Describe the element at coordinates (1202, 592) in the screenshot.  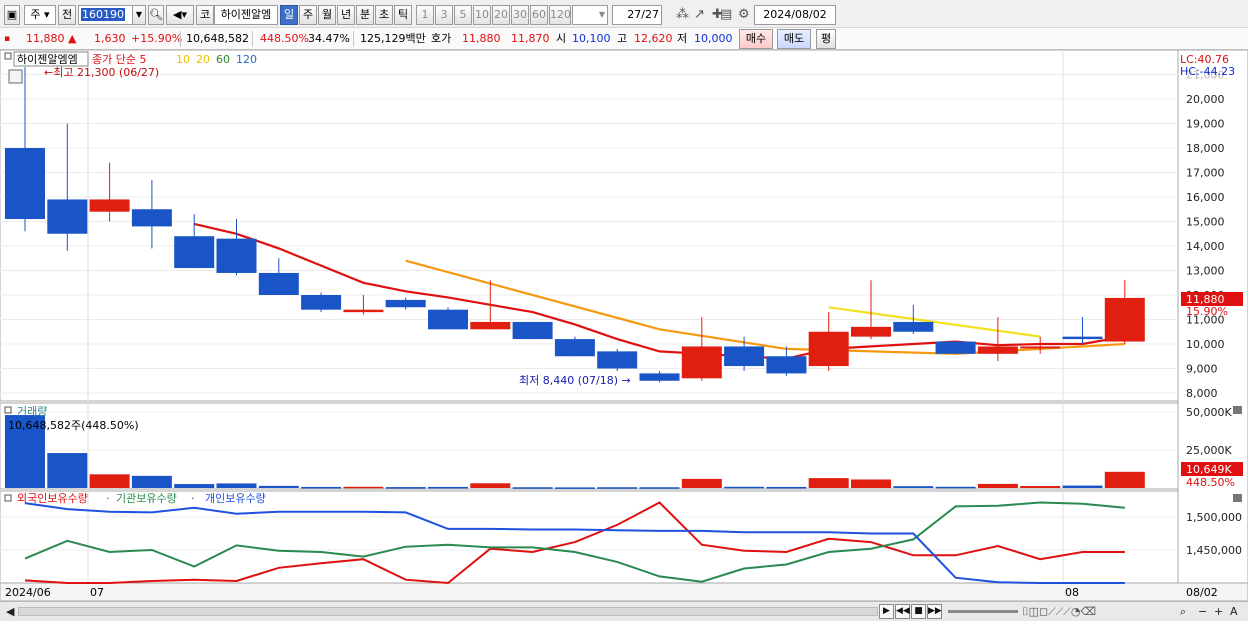
I see `x-axis-right-label: 08/02` at that location.